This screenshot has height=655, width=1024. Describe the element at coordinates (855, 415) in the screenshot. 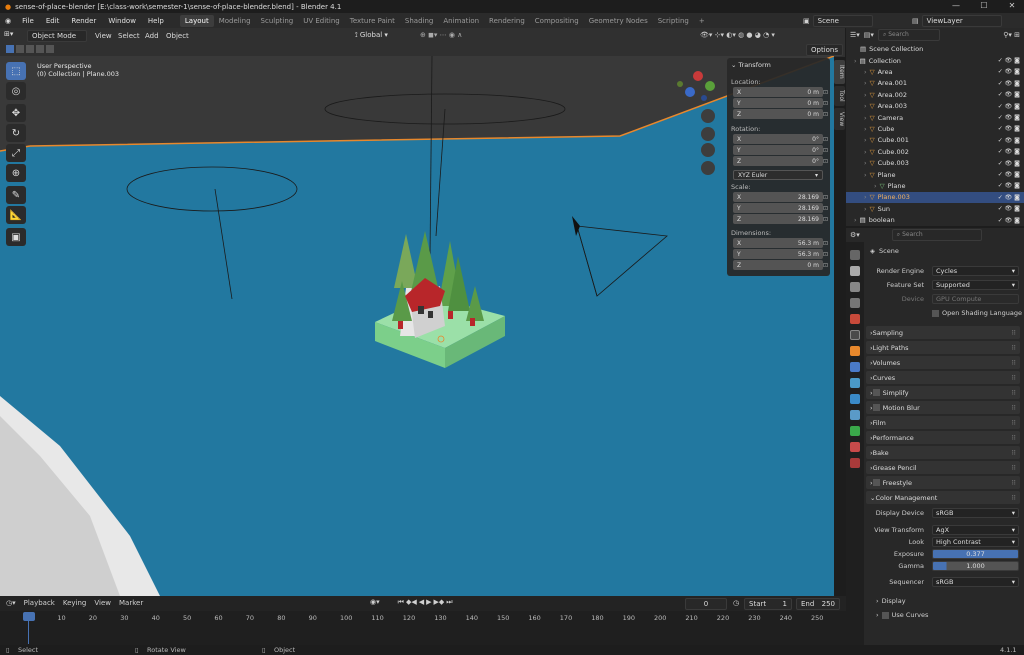

I see `constraints-tab-icon` at that location.